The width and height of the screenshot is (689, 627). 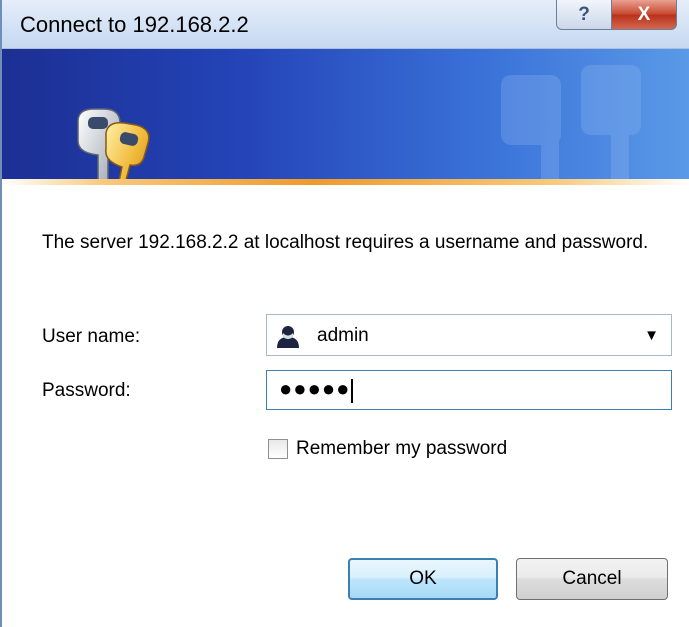 I want to click on user-icon, so click(x=288, y=337).